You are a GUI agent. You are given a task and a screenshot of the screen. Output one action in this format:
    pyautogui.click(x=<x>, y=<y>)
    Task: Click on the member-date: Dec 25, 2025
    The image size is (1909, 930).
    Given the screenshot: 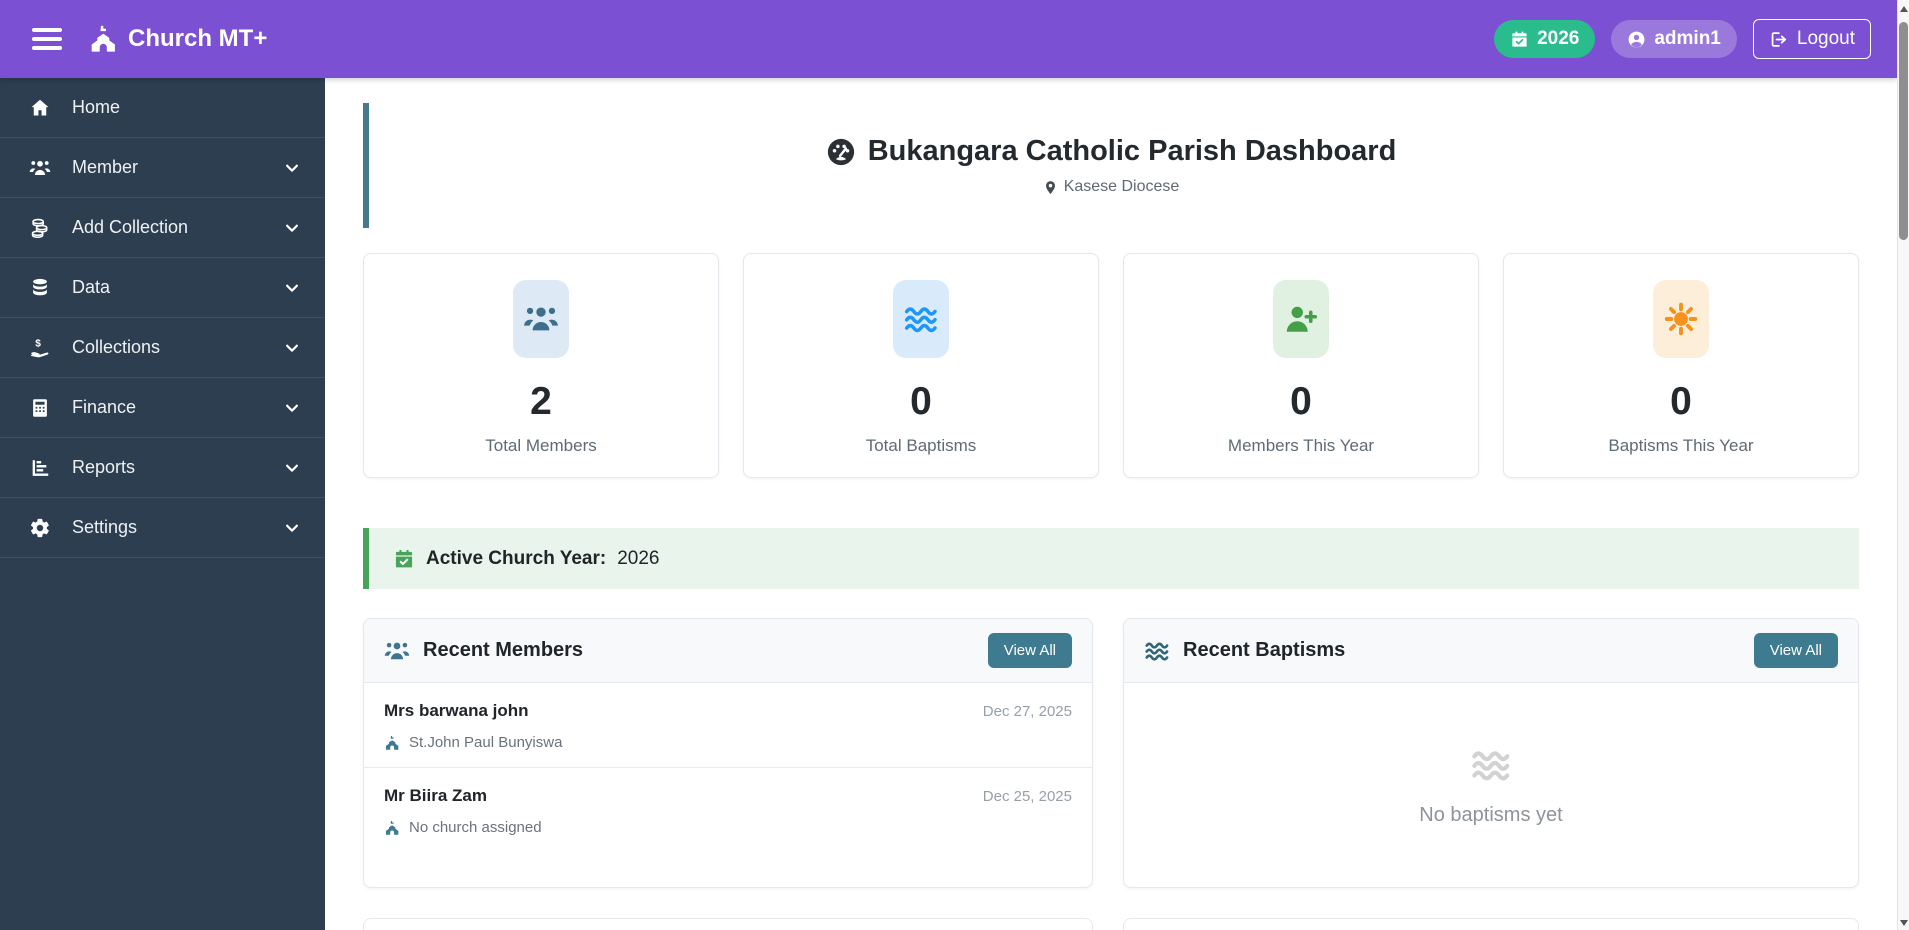 What is the action you would take?
    pyautogui.click(x=1027, y=796)
    